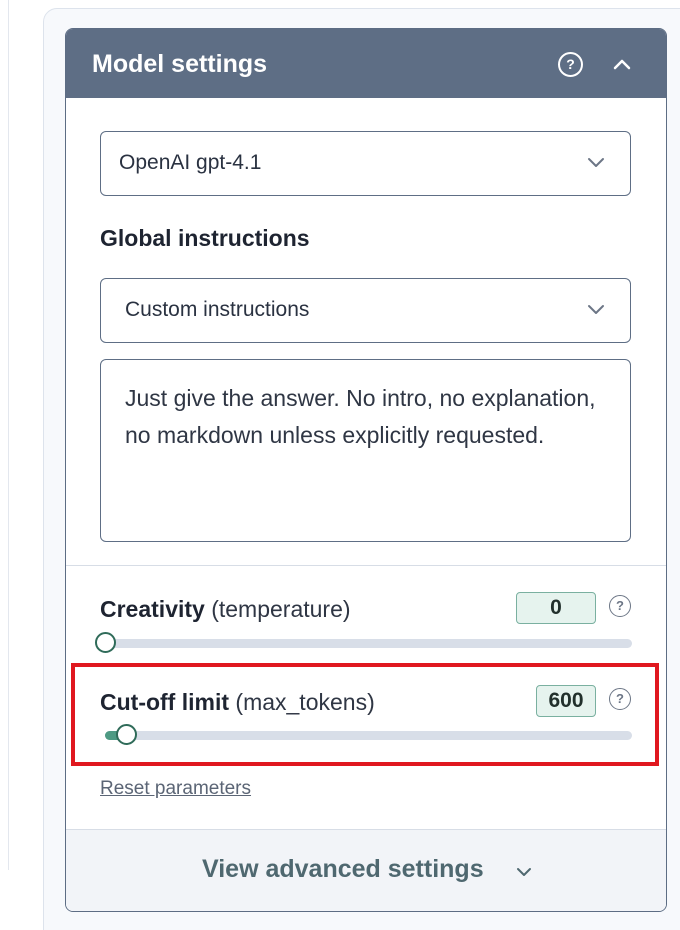 The image size is (680, 930). Describe the element at coordinates (556, 608) in the screenshot. I see `creativity-value-input: 0` at that location.